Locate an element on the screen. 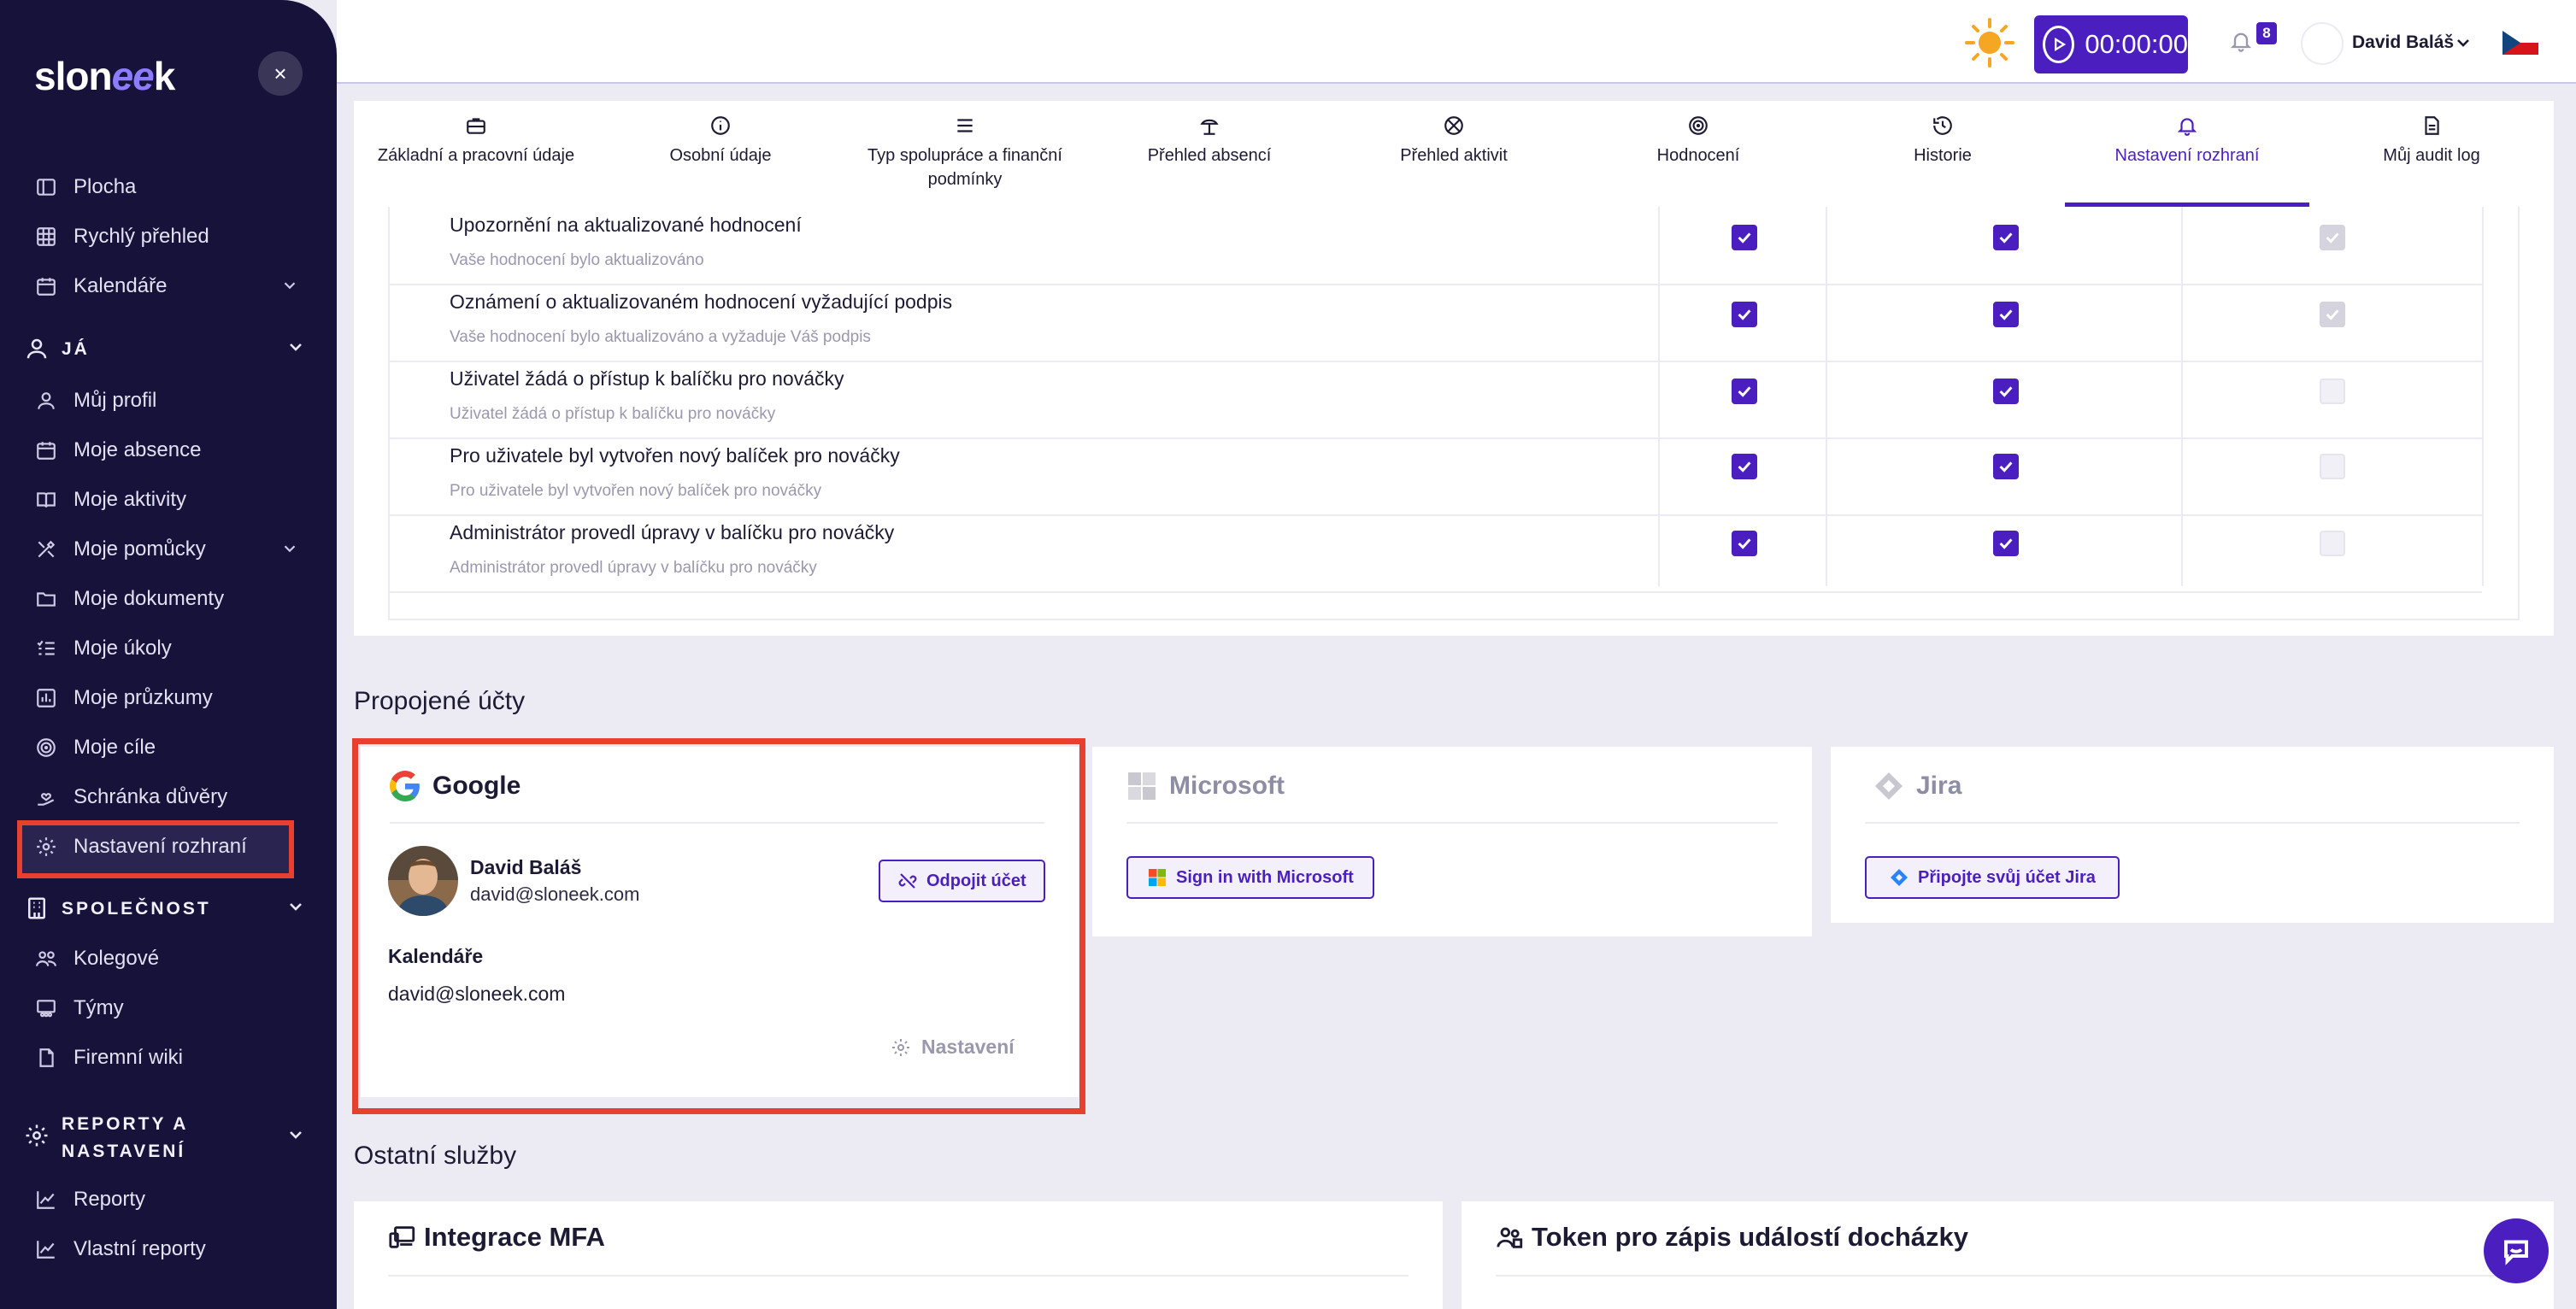 The width and height of the screenshot is (2576, 1309). czech-flag-icon is located at coordinates (2520, 43).